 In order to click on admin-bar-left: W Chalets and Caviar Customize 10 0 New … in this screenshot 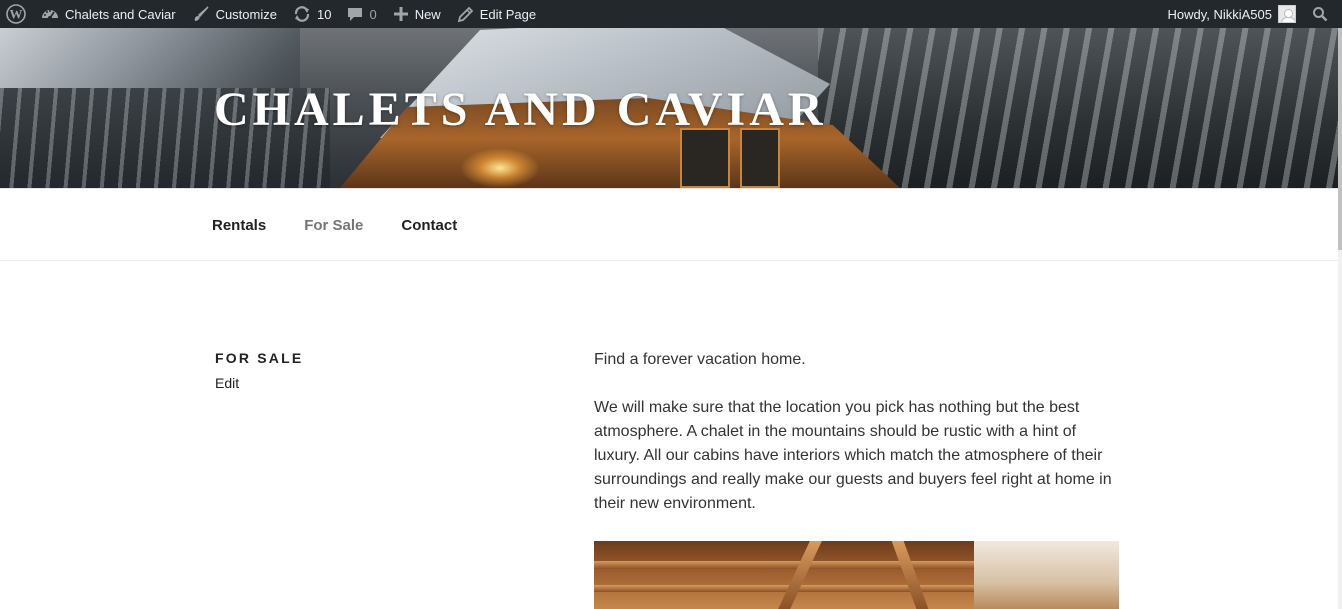, I will do `click(272, 14)`.